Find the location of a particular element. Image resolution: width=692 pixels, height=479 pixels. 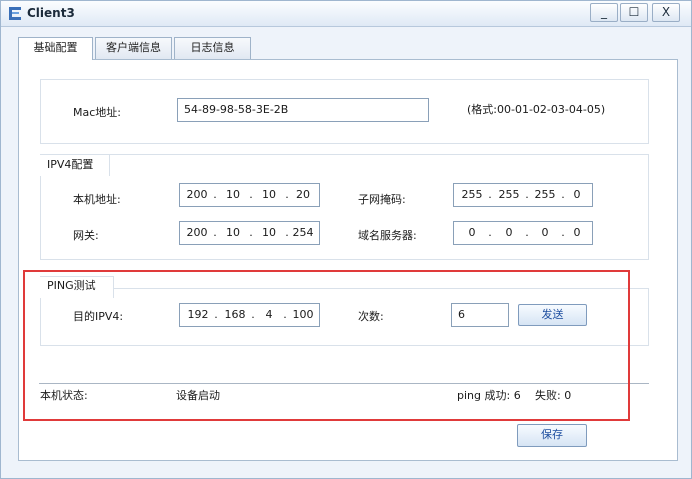

save-button: 保存 is located at coordinates (552, 435).